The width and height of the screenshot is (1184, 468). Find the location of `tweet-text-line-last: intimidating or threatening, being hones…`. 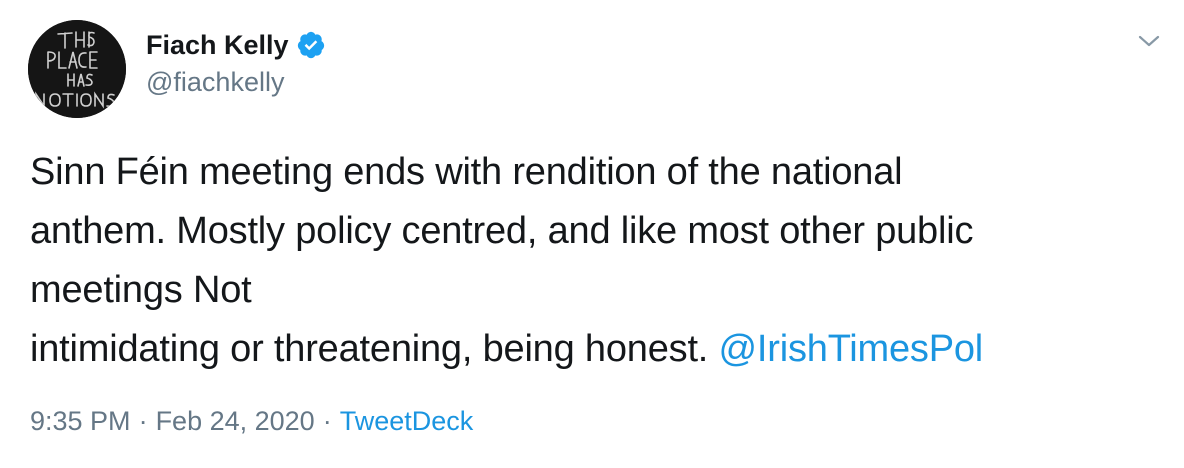

tweet-text-line-last: intimidating or threatening, being hones… is located at coordinates (600, 349).